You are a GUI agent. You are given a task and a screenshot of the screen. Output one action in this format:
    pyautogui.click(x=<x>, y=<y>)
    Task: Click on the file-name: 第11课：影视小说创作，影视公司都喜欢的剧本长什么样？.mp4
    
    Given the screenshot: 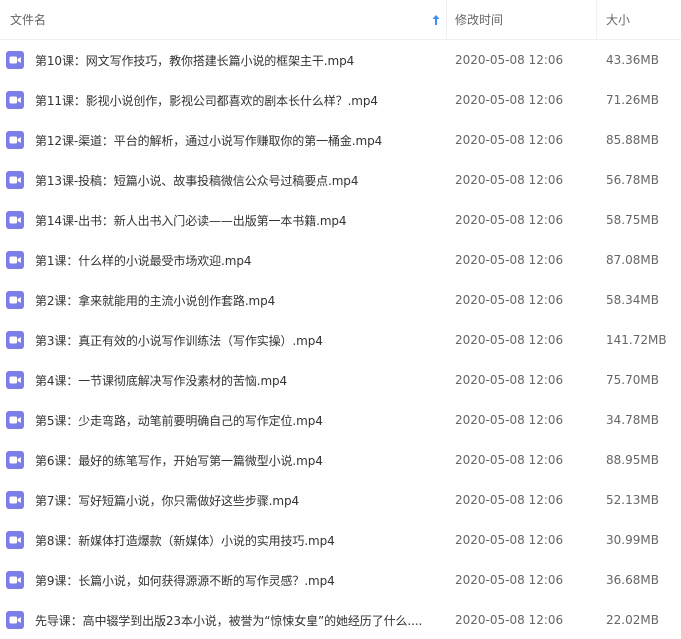 What is the action you would take?
    pyautogui.click(x=206, y=100)
    